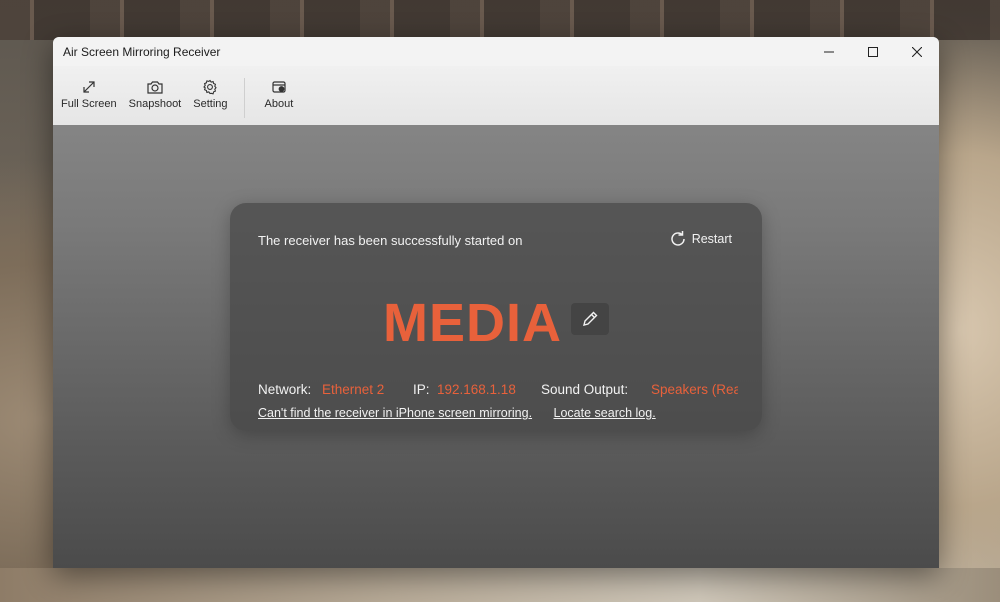 This screenshot has width=1000, height=602. Describe the element at coordinates (694, 389) in the screenshot. I see `sound-output-value: Speakers (Rea` at that location.